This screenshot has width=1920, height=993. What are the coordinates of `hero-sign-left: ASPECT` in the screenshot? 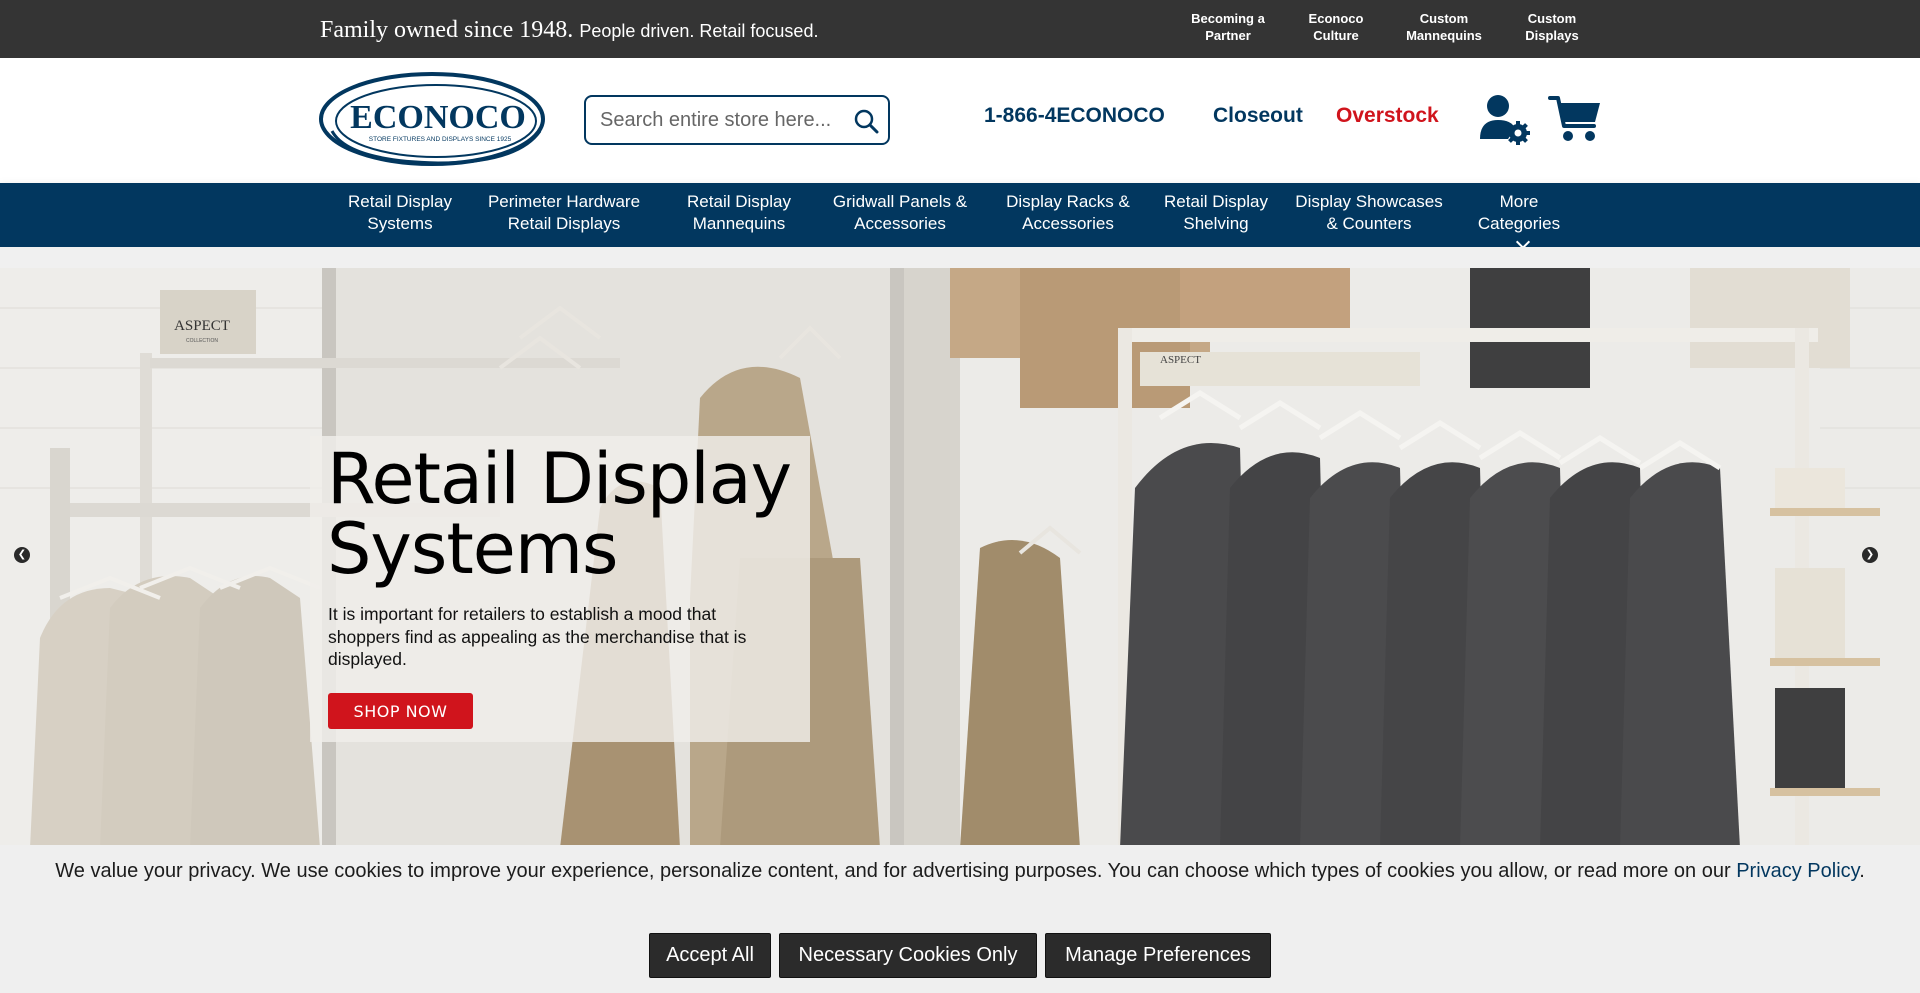 It's located at (202, 326).